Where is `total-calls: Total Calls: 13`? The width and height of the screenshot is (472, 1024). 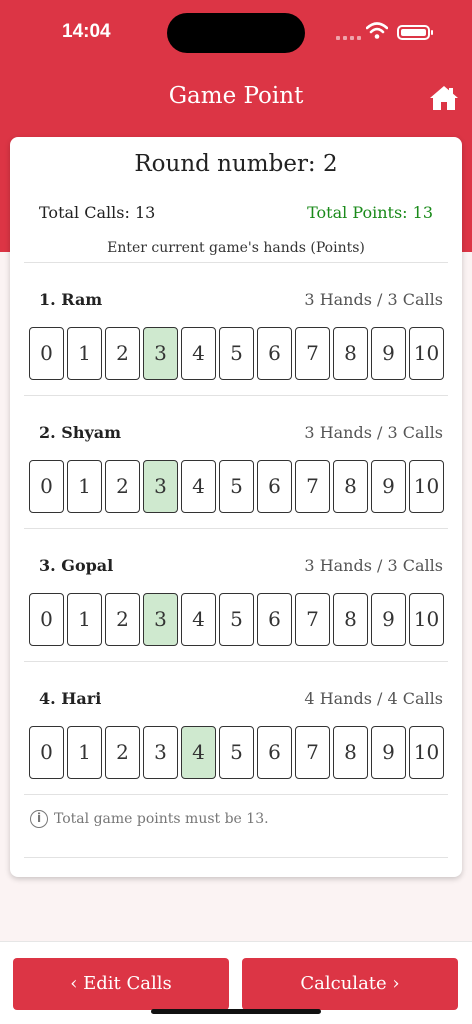
total-calls: Total Calls: 13 is located at coordinates (97, 212).